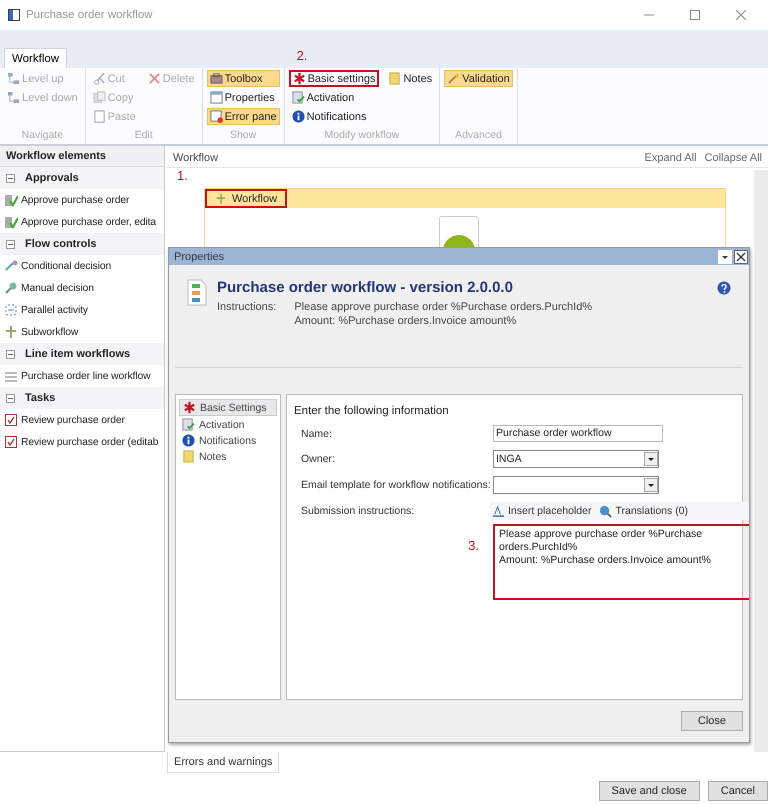 This screenshot has width=768, height=804. What do you see at coordinates (243, 78) in the screenshot?
I see `ribbon-button: Toolbox` at bounding box center [243, 78].